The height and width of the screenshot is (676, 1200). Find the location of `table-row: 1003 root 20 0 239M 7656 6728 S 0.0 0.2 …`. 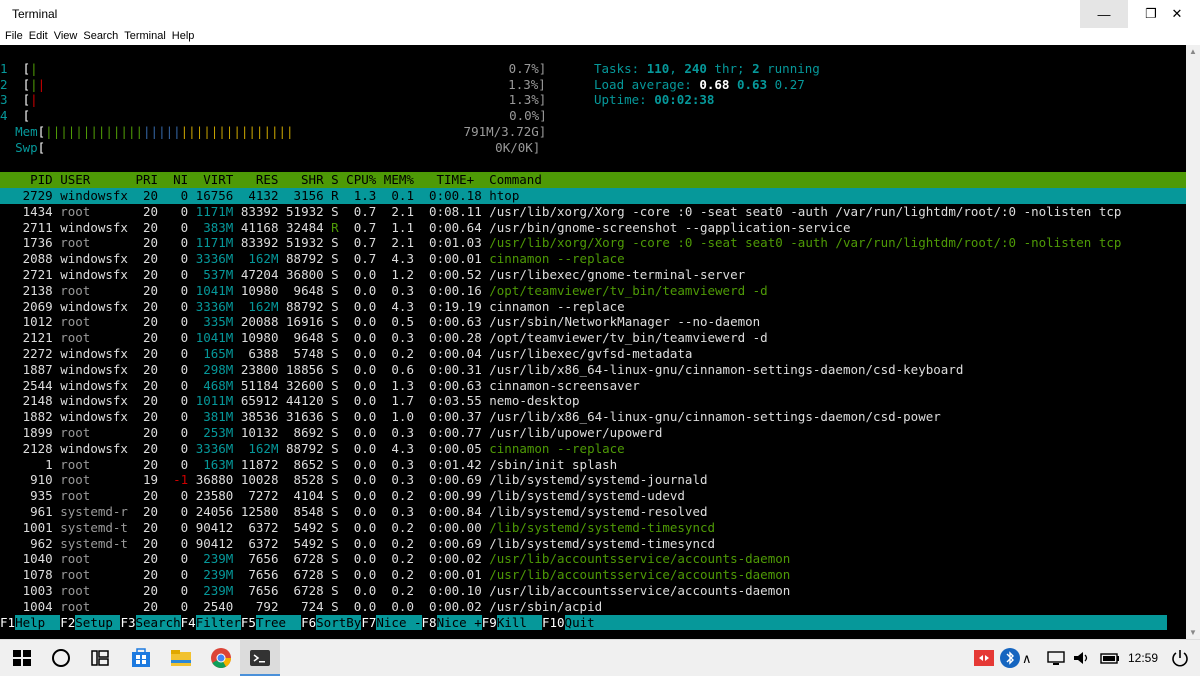

table-row: 1003 root 20 0 239M 7656 6728 S 0.0 0.2 … is located at coordinates (395, 591).